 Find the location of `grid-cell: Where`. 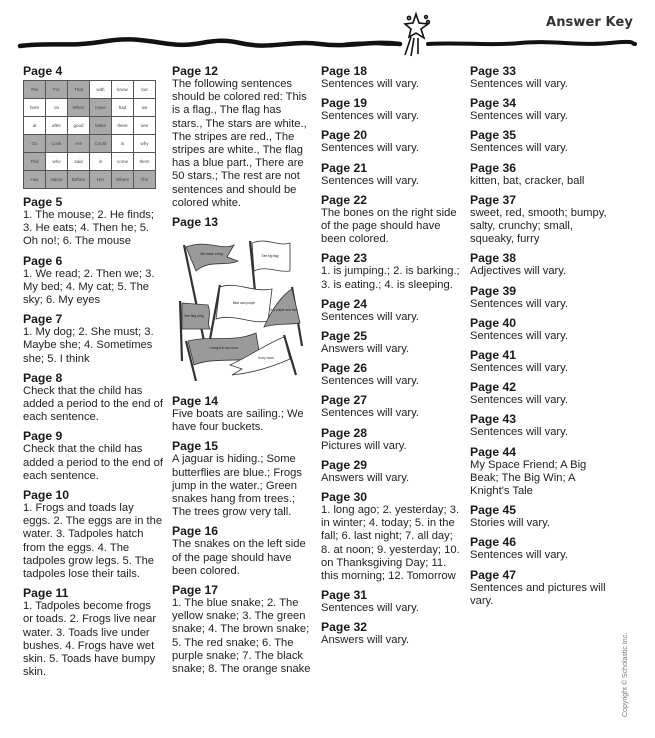

grid-cell: Where is located at coordinates (122, 179).